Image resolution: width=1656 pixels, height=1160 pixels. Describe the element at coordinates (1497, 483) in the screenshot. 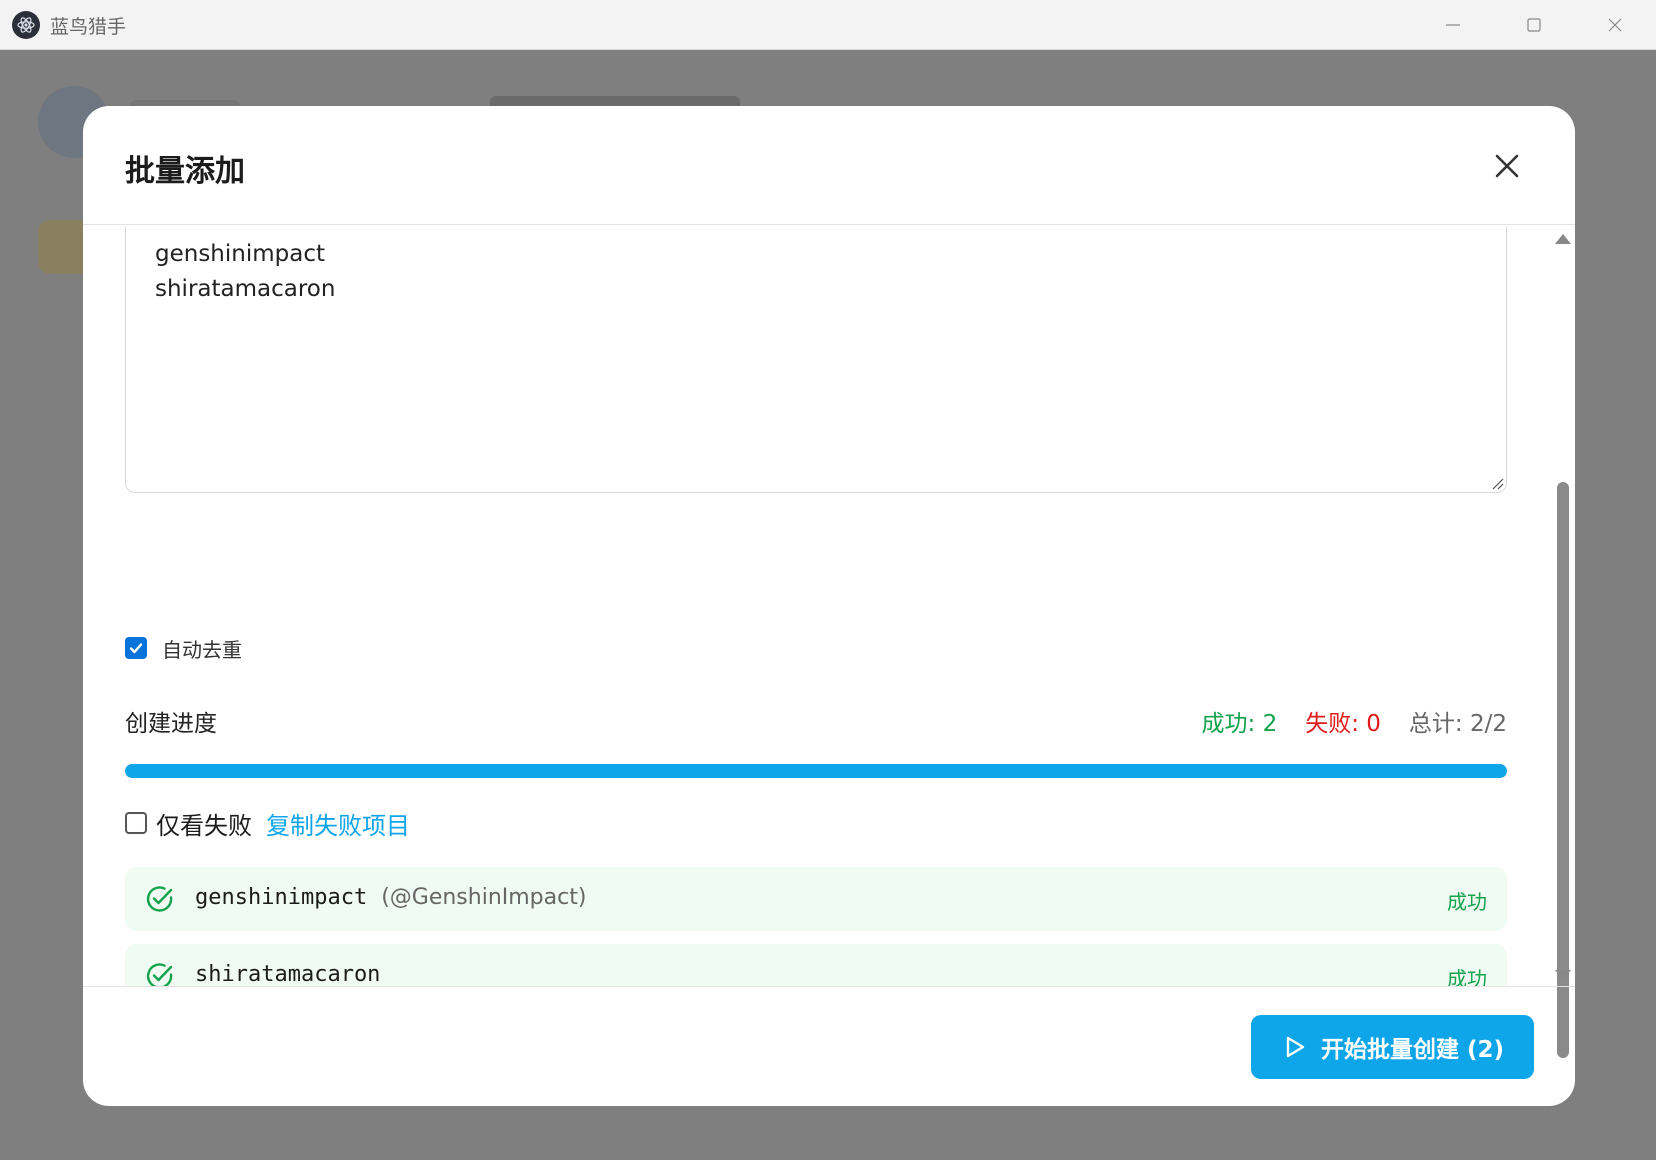

I see `resize-grip-icon` at that location.